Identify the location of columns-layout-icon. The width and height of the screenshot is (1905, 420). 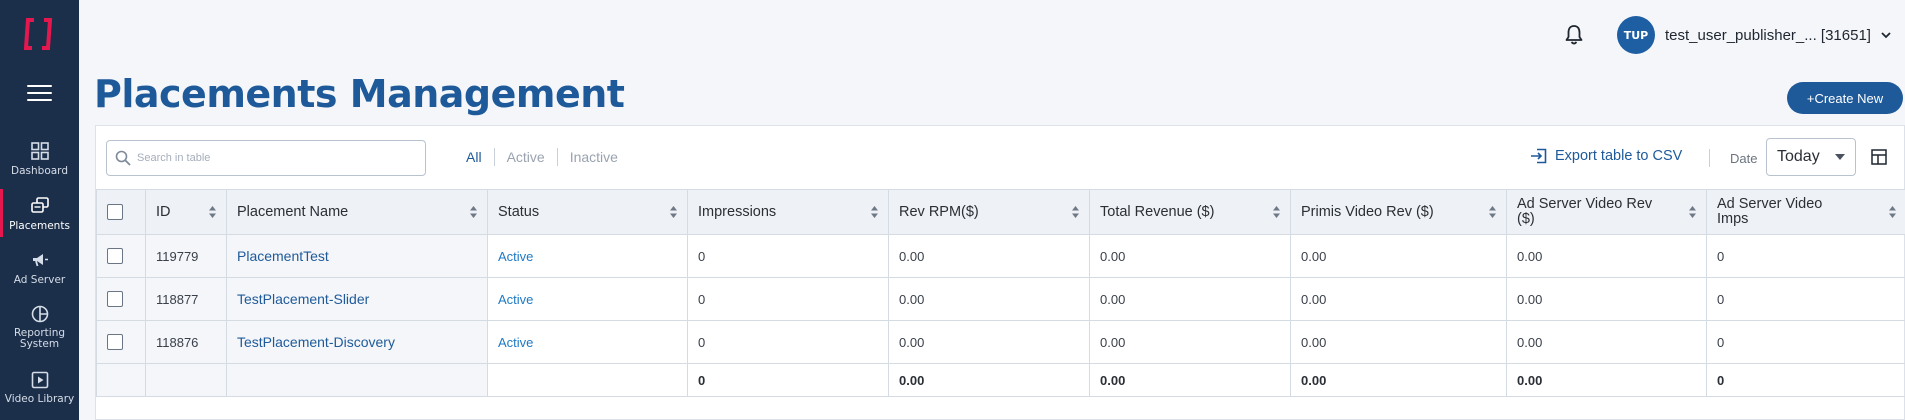
(1879, 157).